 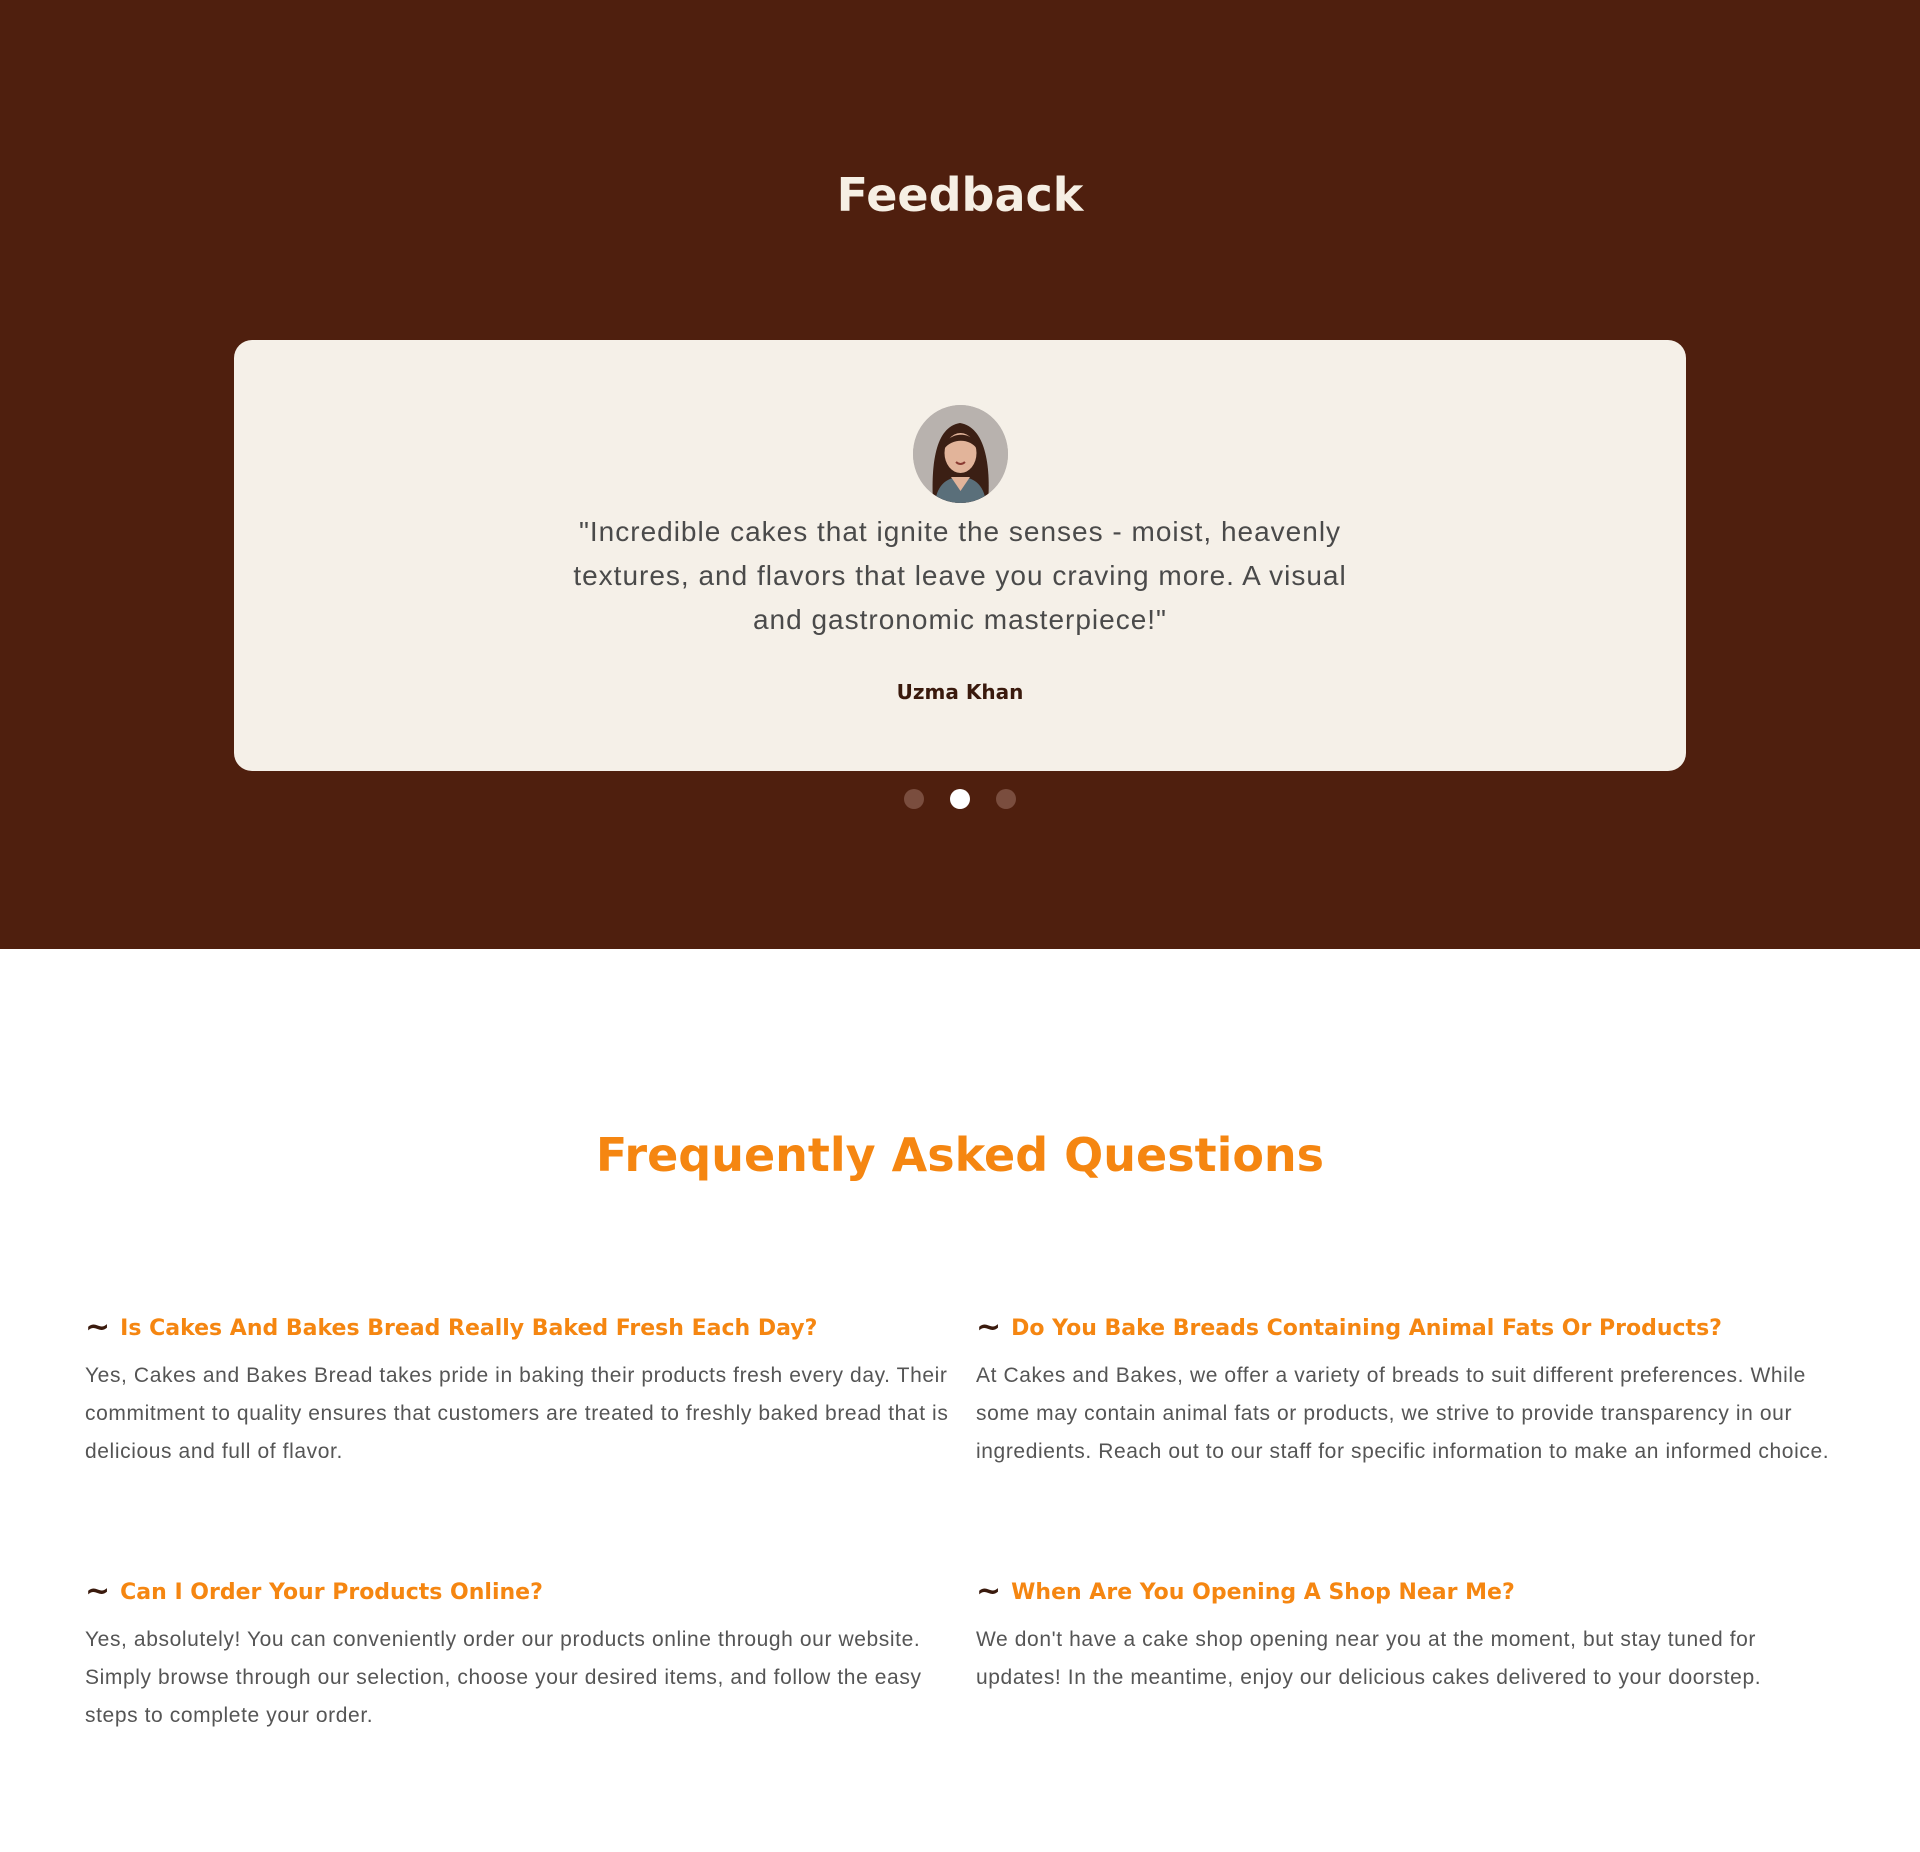 I want to click on faq-question: ~ When Are You Opening A Shop Near Me?, so click(x=1410, y=1592).